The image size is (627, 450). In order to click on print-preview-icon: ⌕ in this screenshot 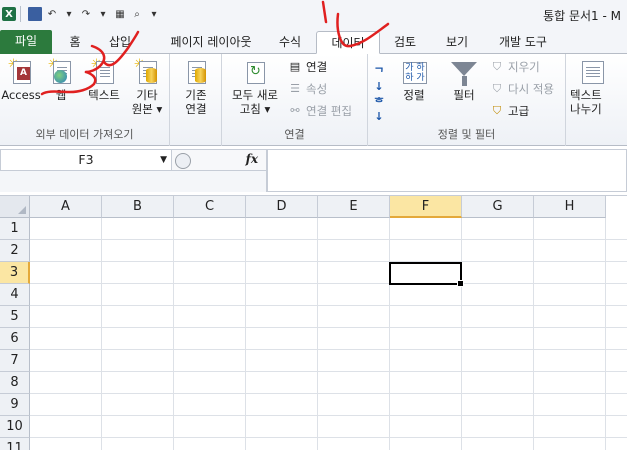, I will do `click(137, 14)`.